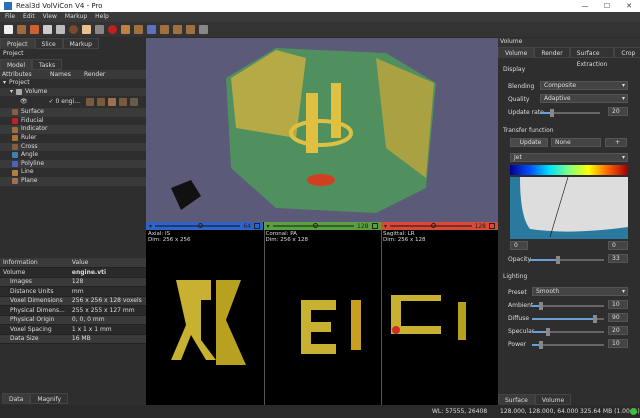  What do you see at coordinates (584, 98) in the screenshot?
I see `quality-select: Adaptive ▾` at bounding box center [584, 98].